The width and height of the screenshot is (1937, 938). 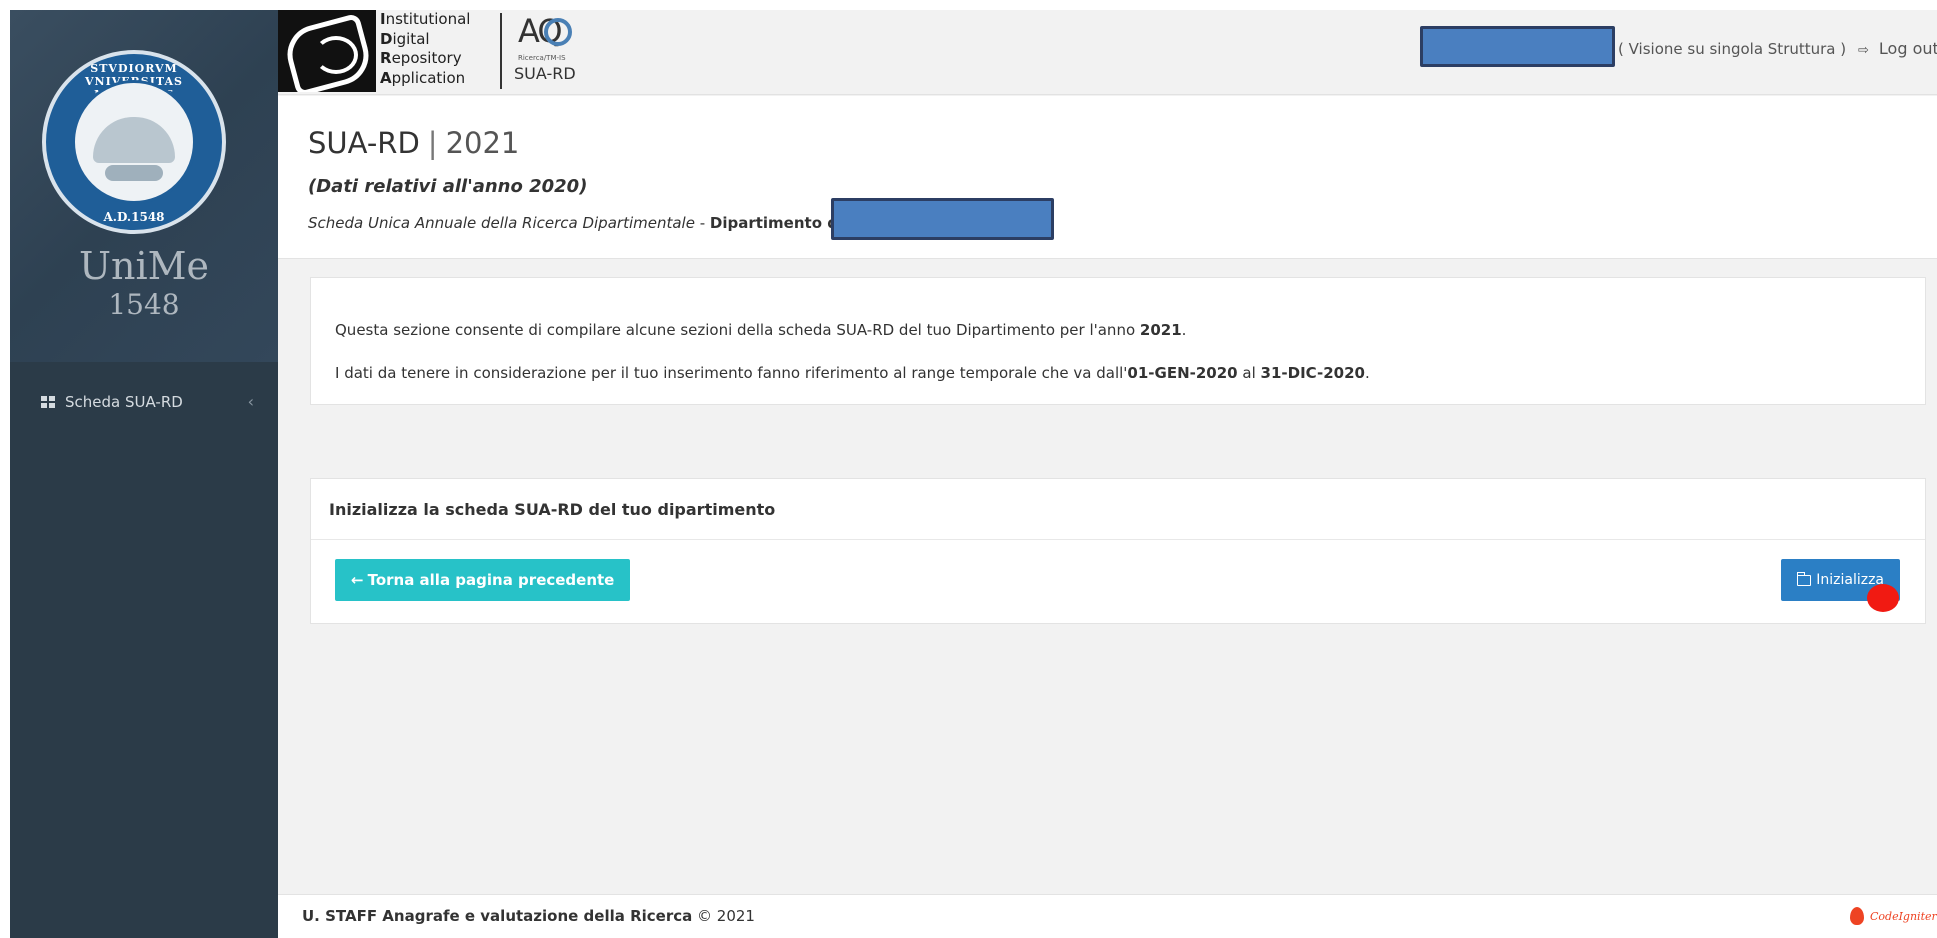 I want to click on brand-name: UniMe, so click(x=144, y=266).